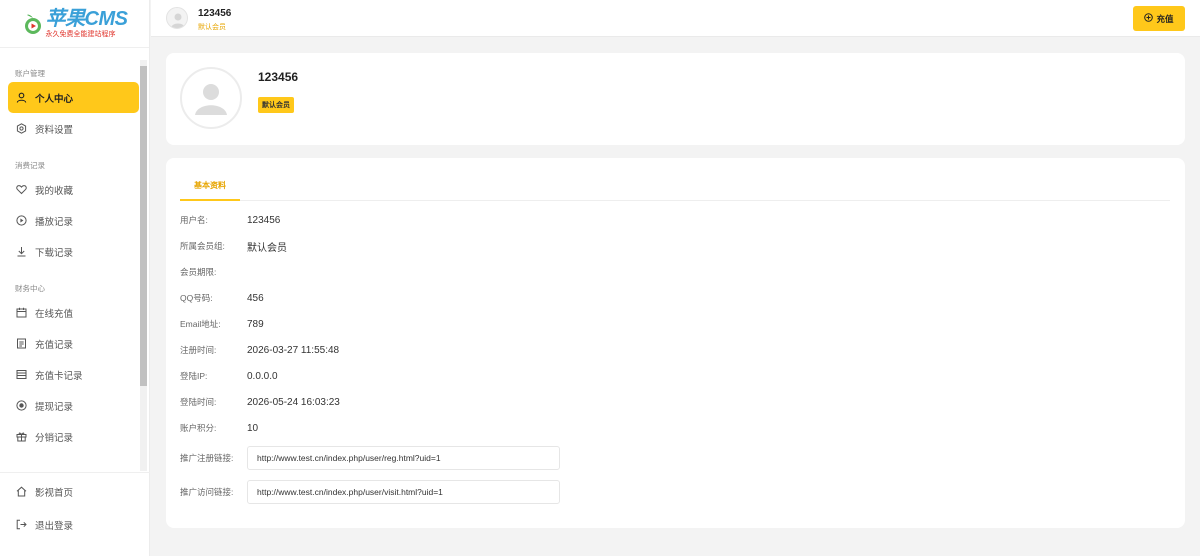  What do you see at coordinates (1149, 18) in the screenshot?
I see `plus-circle-icon` at bounding box center [1149, 18].